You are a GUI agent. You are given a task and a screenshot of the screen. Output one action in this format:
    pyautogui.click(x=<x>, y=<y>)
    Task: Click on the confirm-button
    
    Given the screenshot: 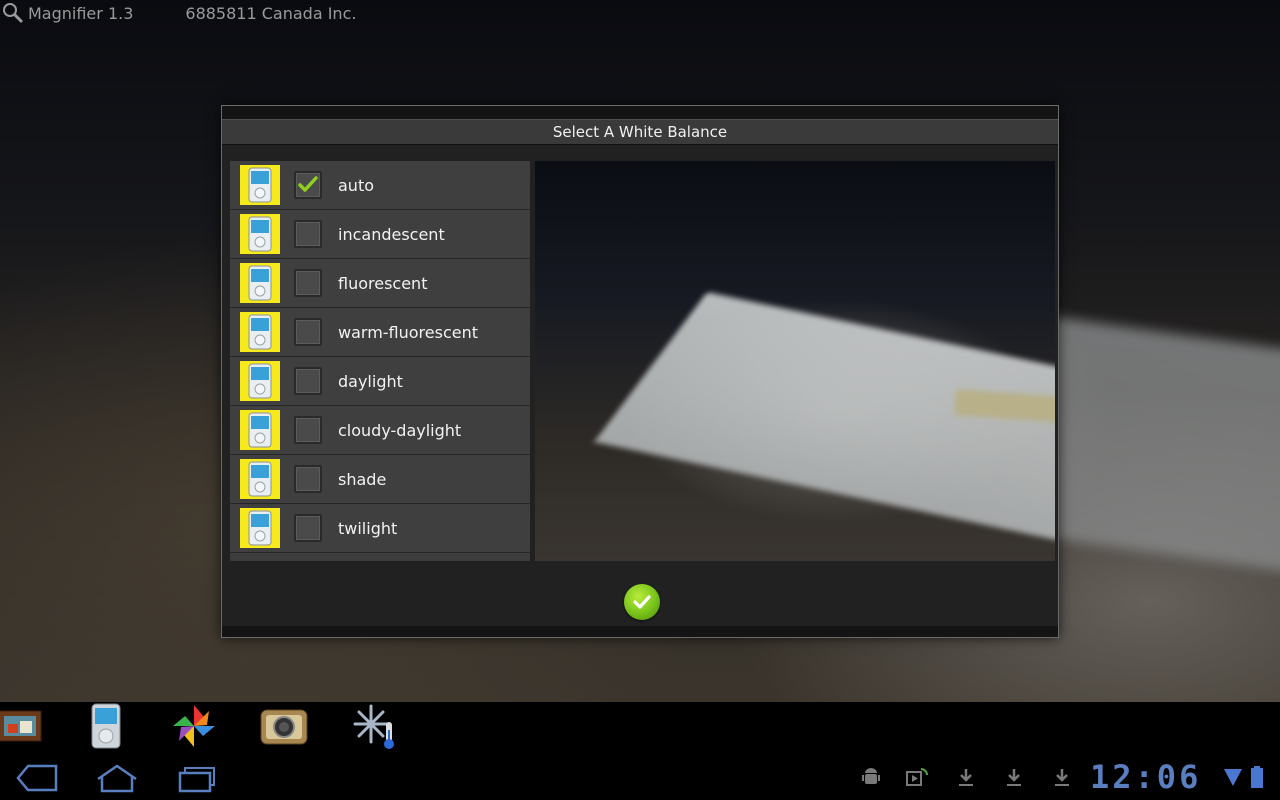 What is the action you would take?
    pyautogui.click(x=642, y=602)
    